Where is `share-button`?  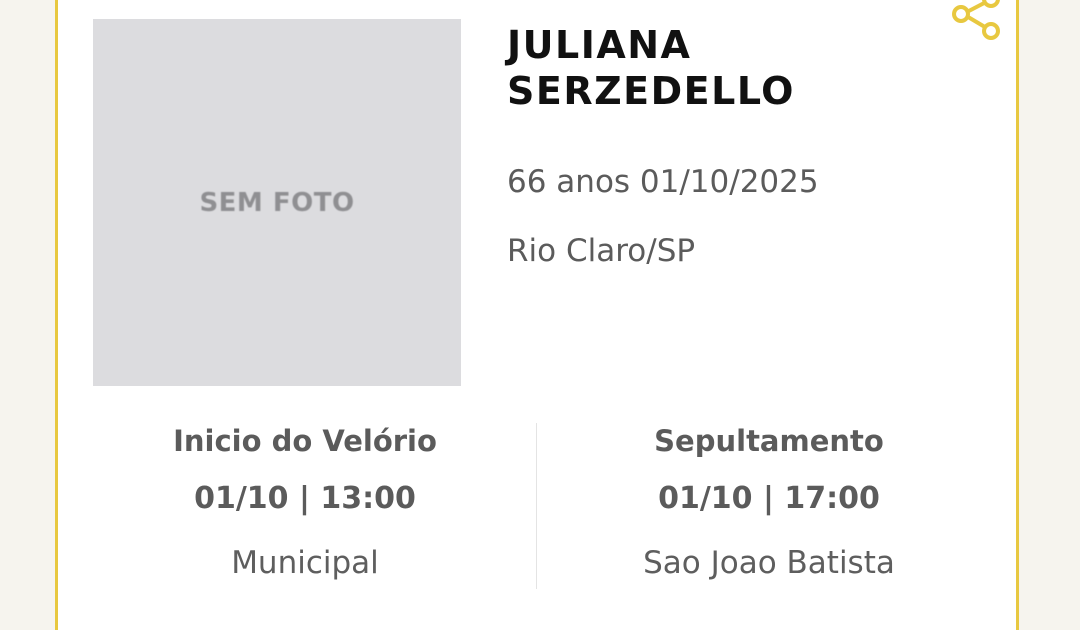 share-button is located at coordinates (978, 22).